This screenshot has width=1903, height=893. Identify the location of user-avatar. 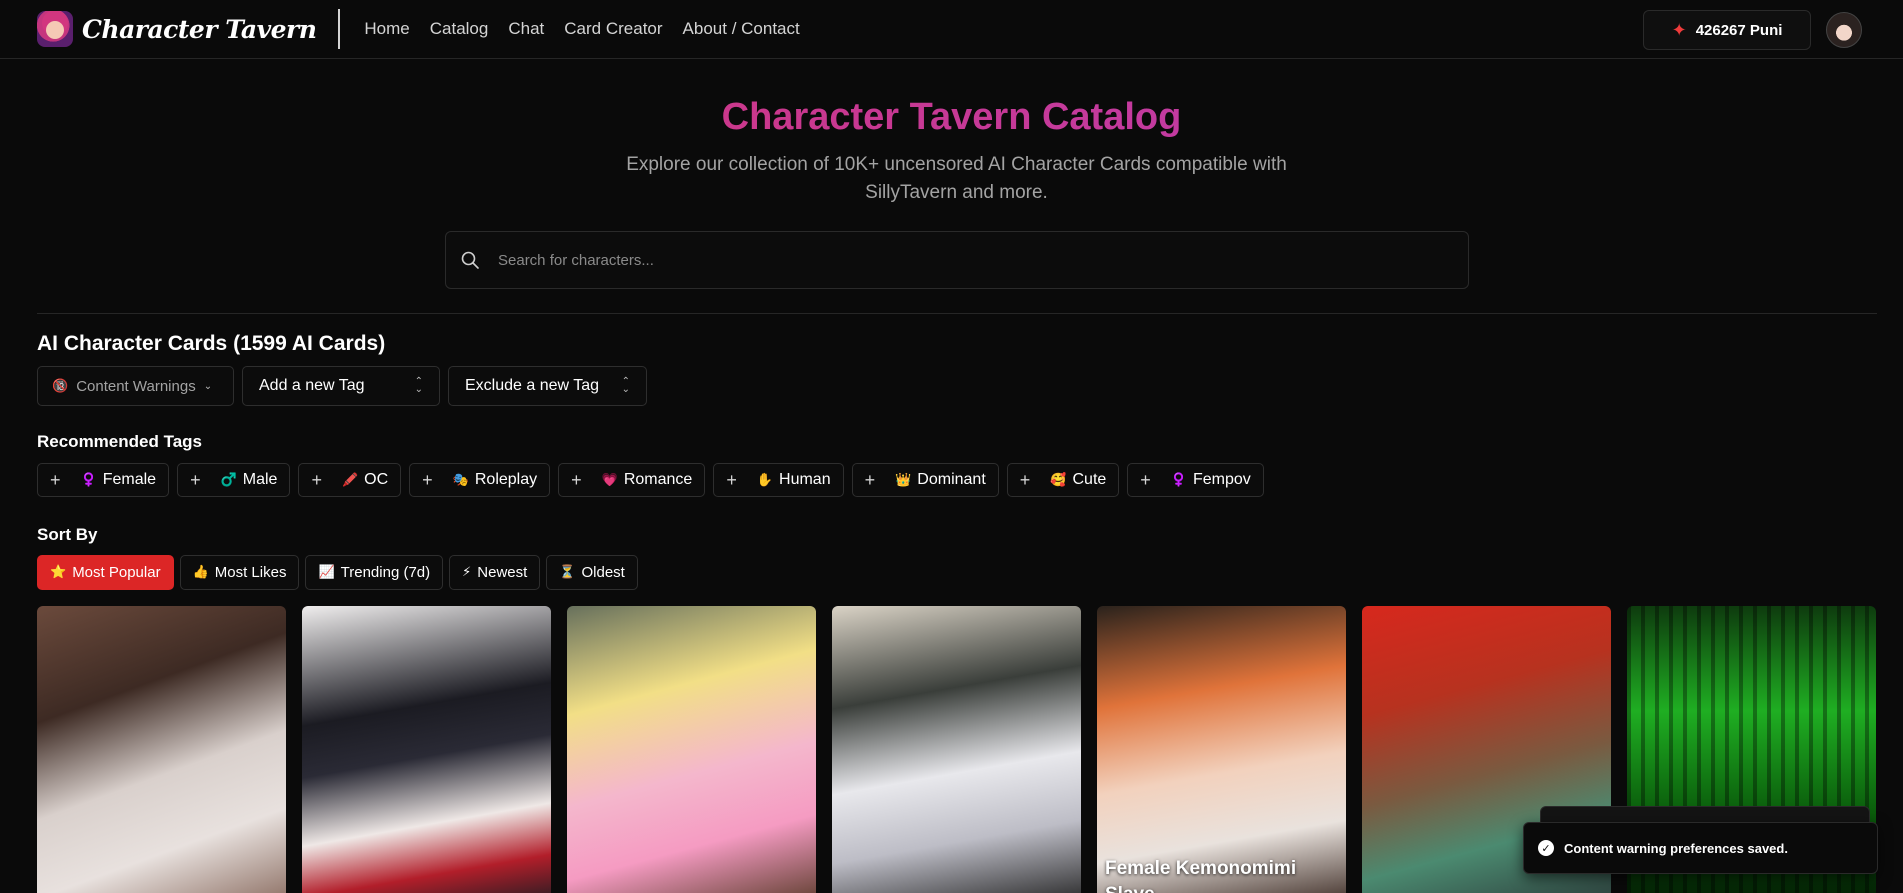
(1844, 30).